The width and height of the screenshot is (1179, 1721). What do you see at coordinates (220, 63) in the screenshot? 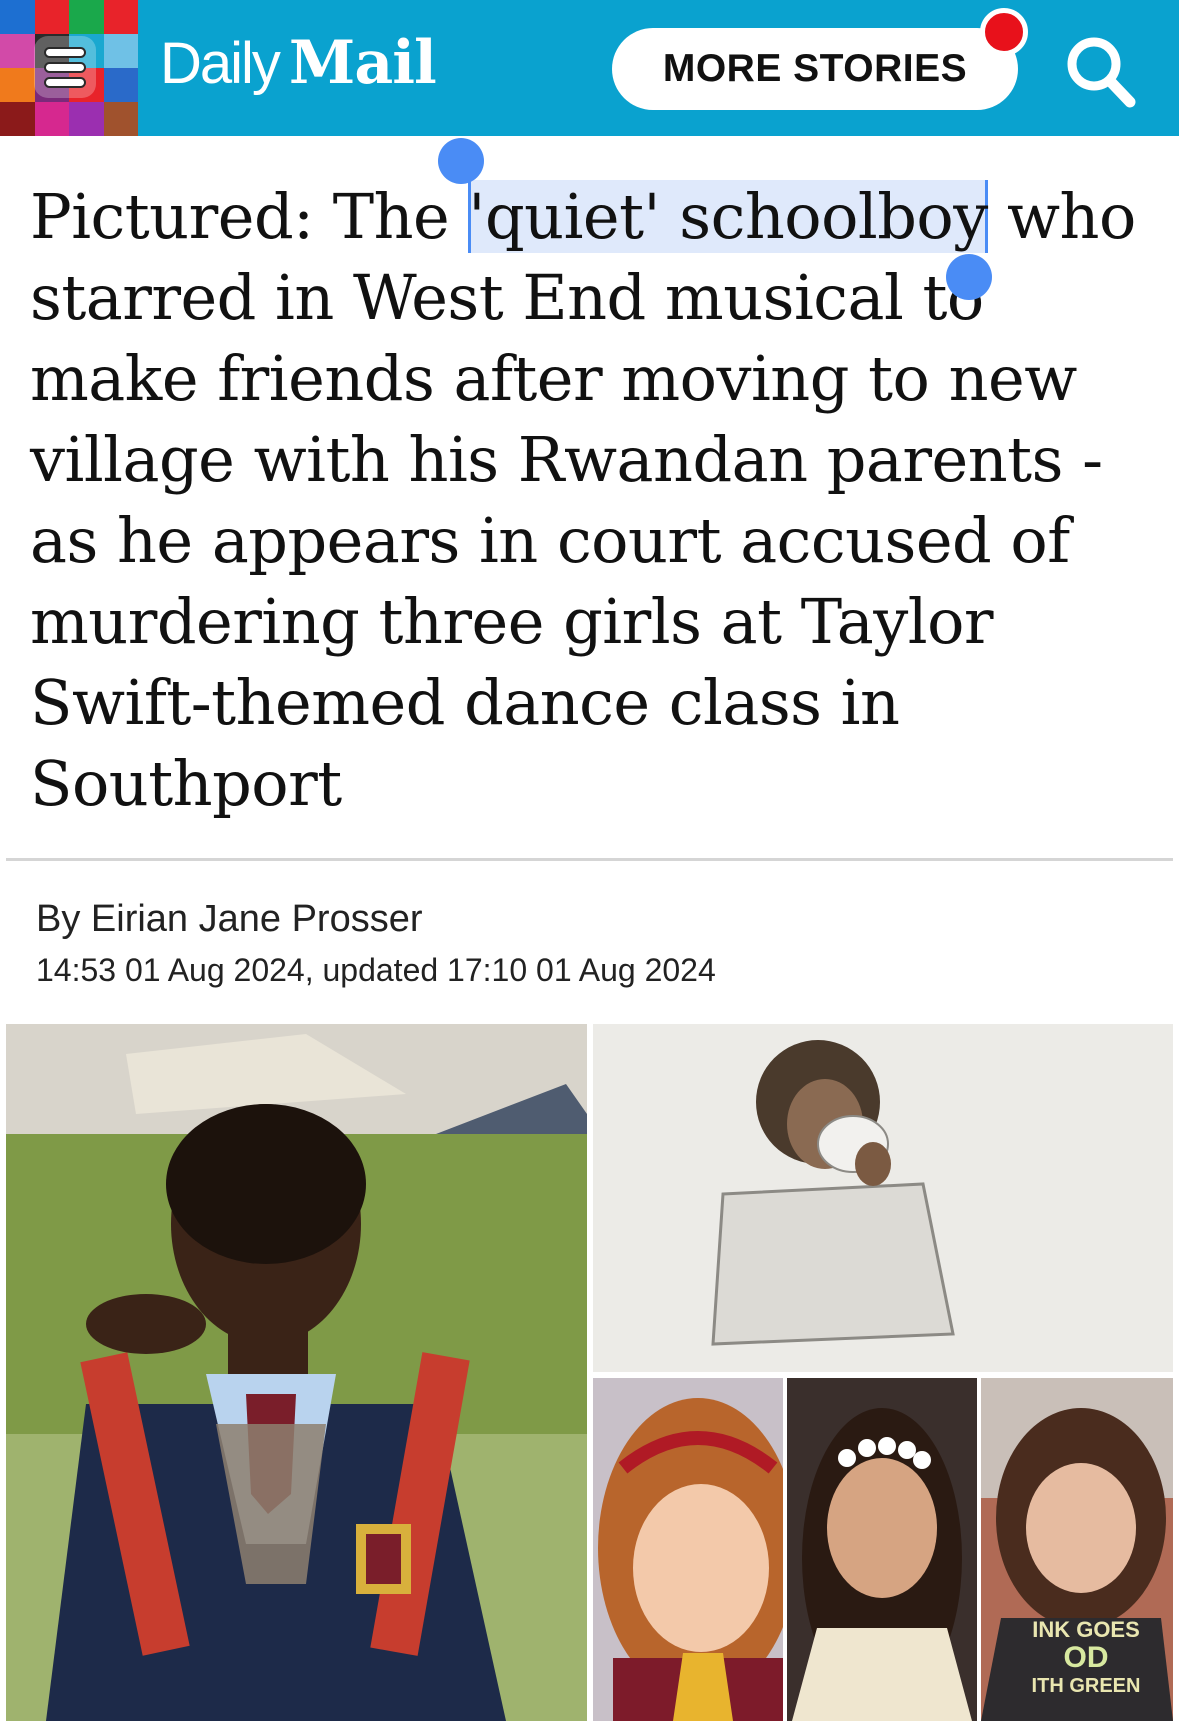
I see `logo-daily: Daily` at bounding box center [220, 63].